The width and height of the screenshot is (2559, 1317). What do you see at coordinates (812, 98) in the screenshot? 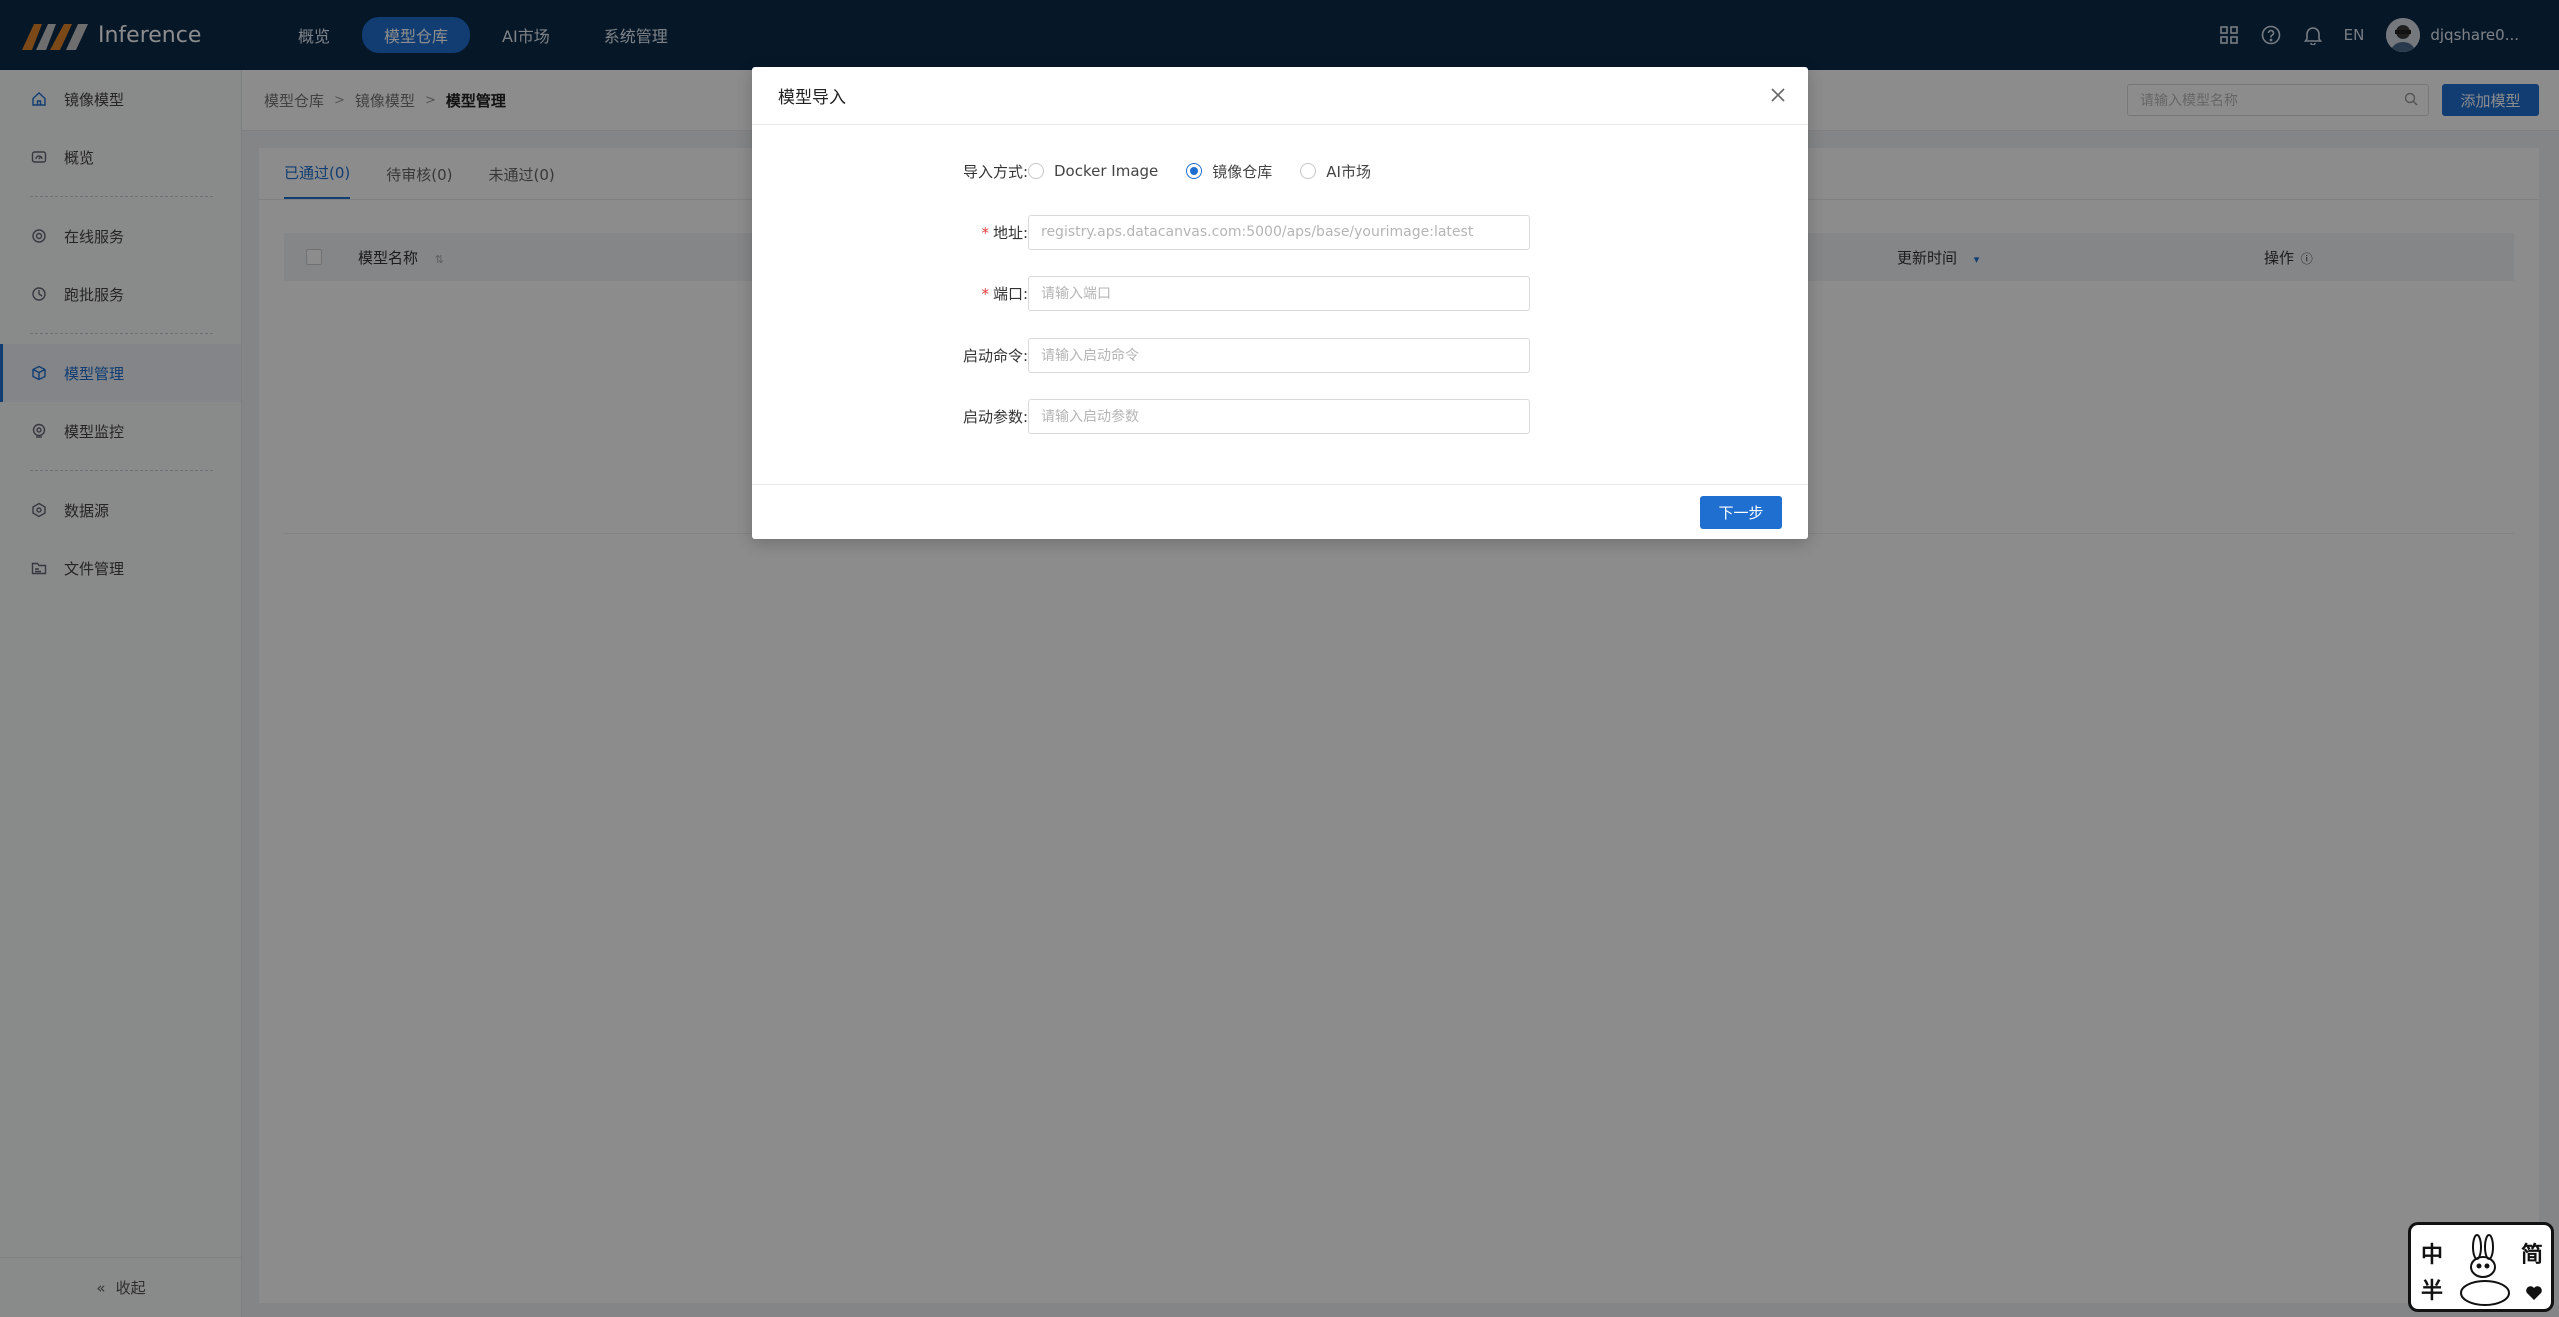
I see `dialog-title: 模型导入` at bounding box center [812, 98].